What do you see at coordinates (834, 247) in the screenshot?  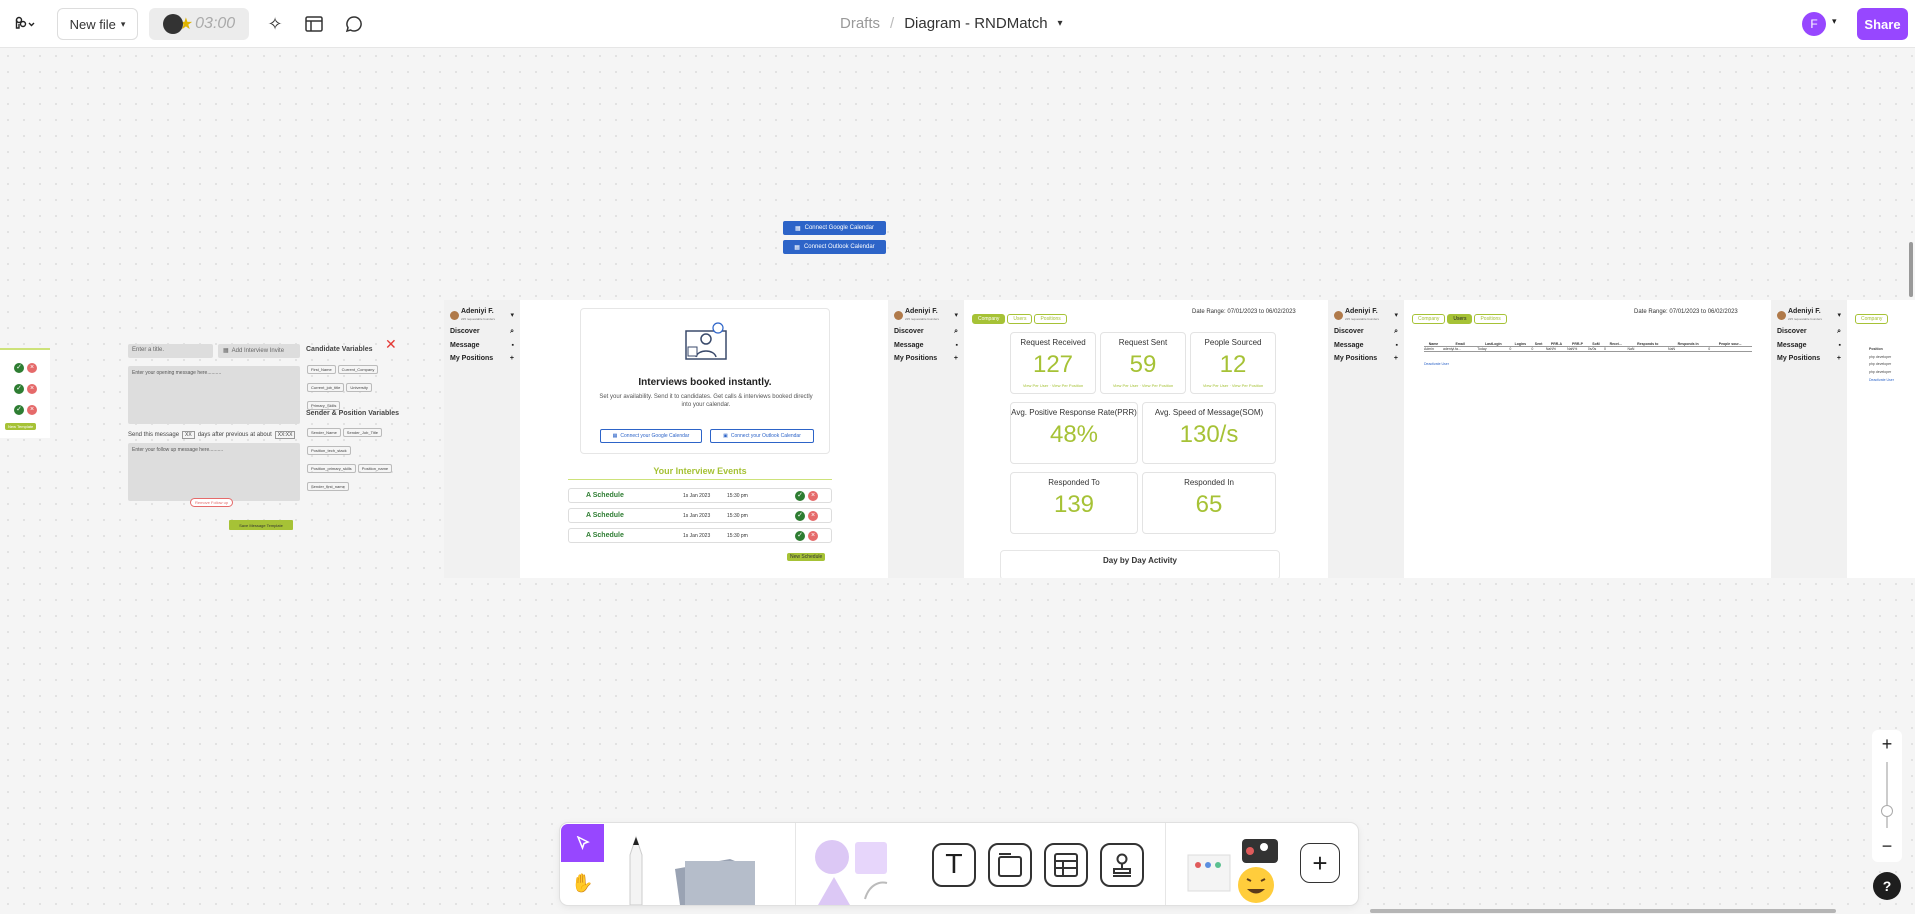 I see `connect-outlook-calendar-button: ▦ Connect Outlook Calendar` at bounding box center [834, 247].